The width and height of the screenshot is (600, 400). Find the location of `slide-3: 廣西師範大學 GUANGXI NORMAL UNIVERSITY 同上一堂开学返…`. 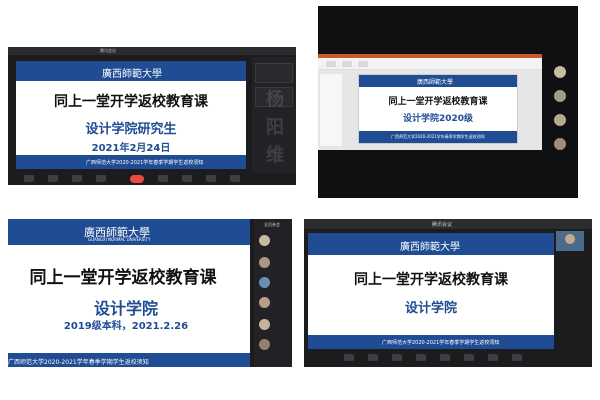

slide-3: 廣西師範大學 GUANGXI NORMAL UNIVERSITY 同上一堂开学返… is located at coordinates (129, 293).